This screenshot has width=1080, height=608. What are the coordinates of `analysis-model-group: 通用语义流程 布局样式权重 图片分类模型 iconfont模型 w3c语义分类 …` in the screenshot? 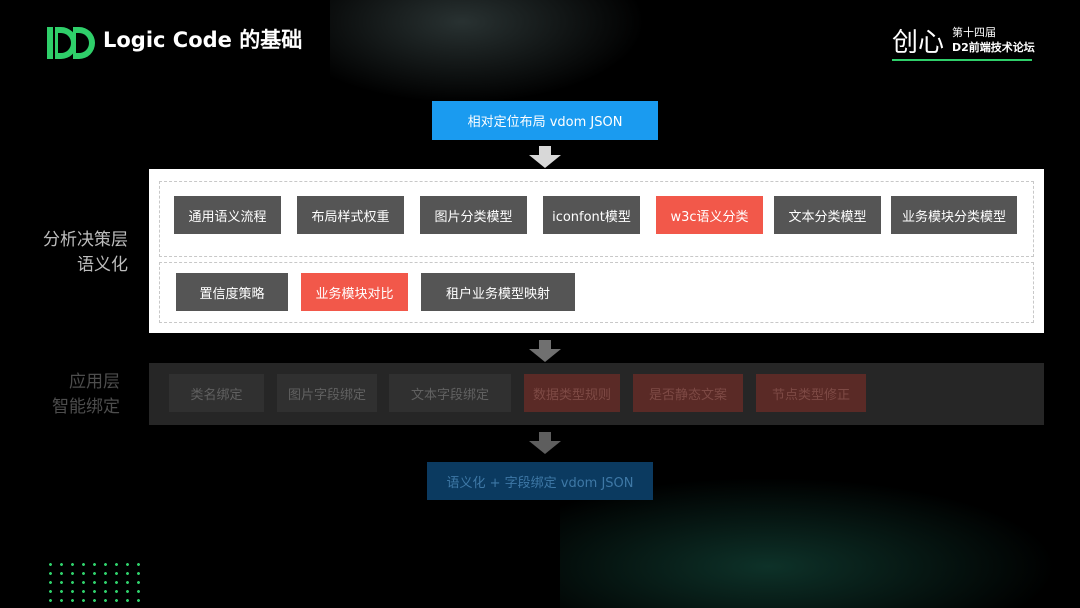 It's located at (596, 219).